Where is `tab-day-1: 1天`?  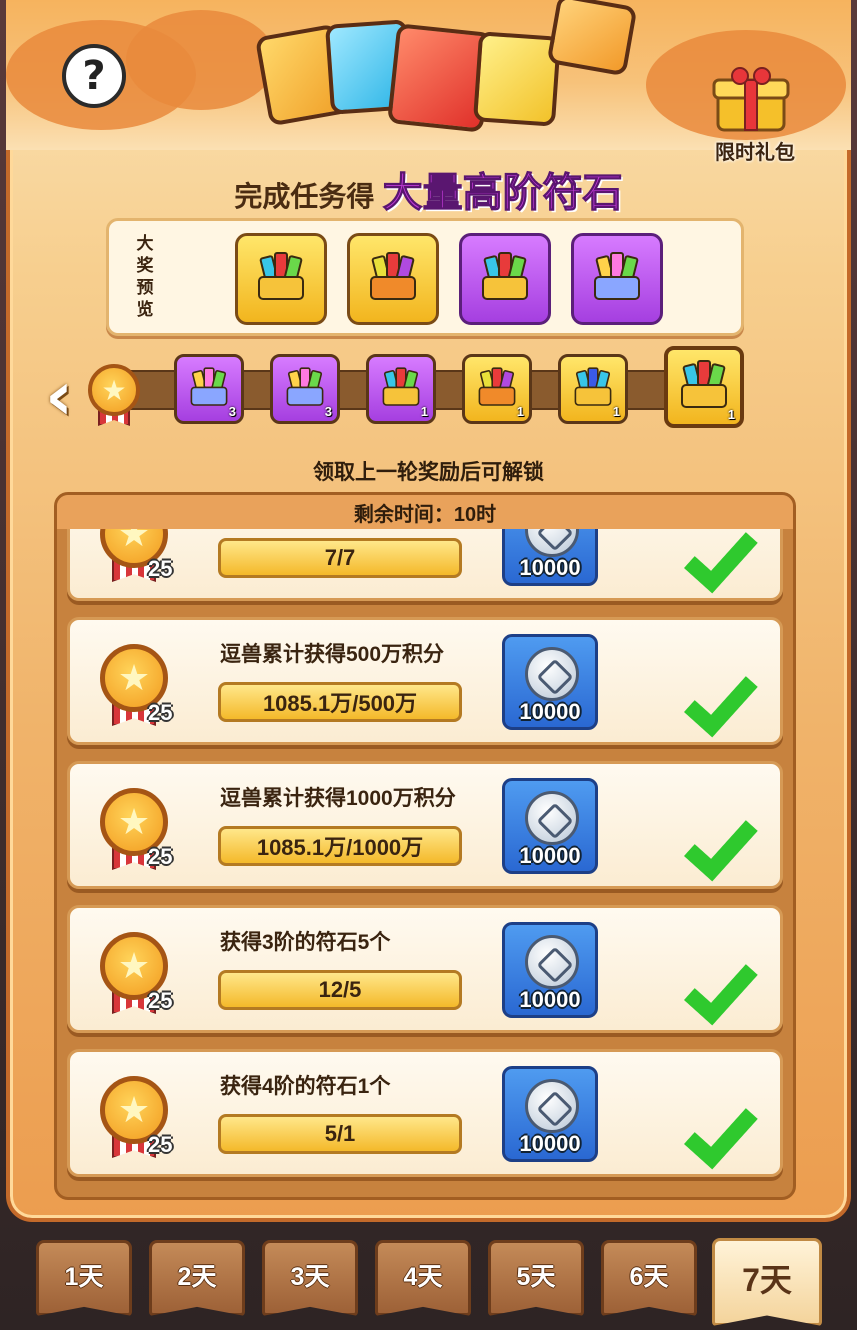
tab-day-1: 1天 is located at coordinates (84, 1278).